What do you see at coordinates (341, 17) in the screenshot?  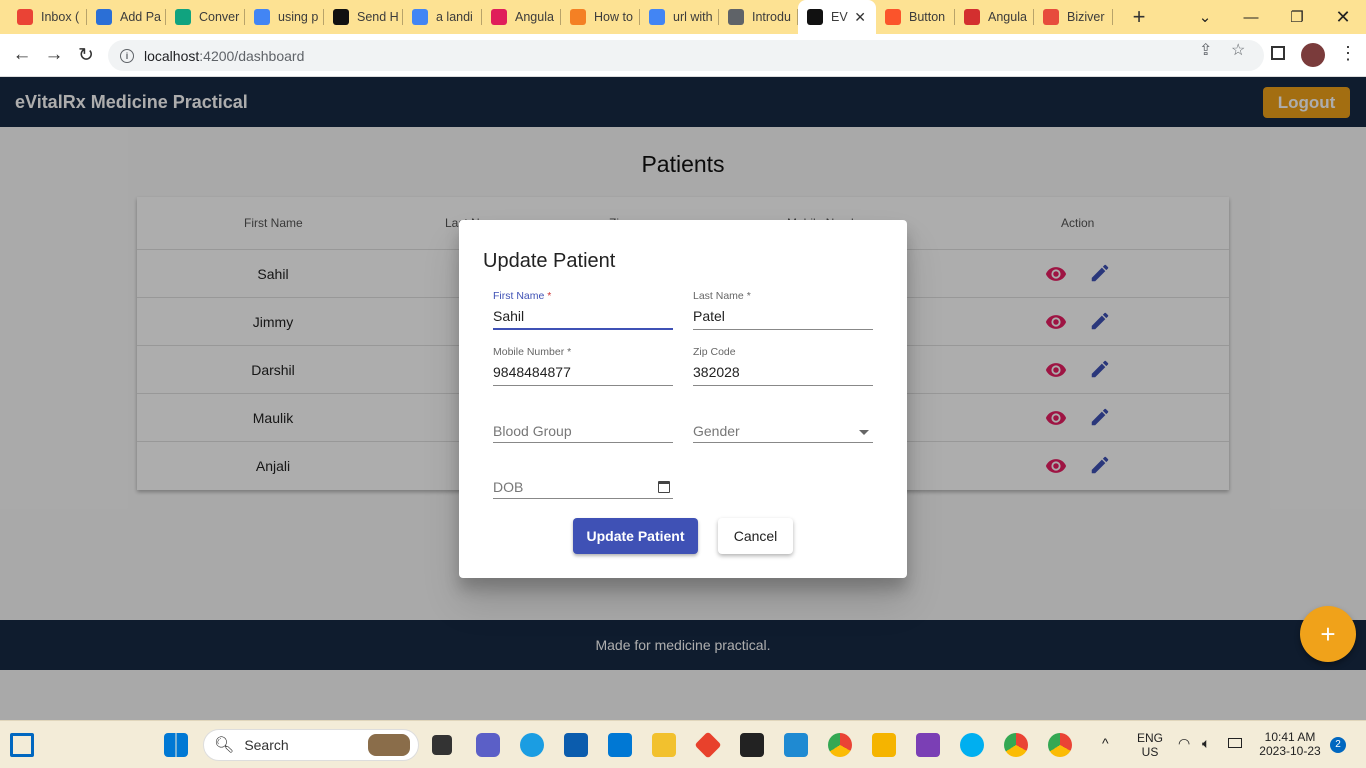 I see `medium-icon` at bounding box center [341, 17].